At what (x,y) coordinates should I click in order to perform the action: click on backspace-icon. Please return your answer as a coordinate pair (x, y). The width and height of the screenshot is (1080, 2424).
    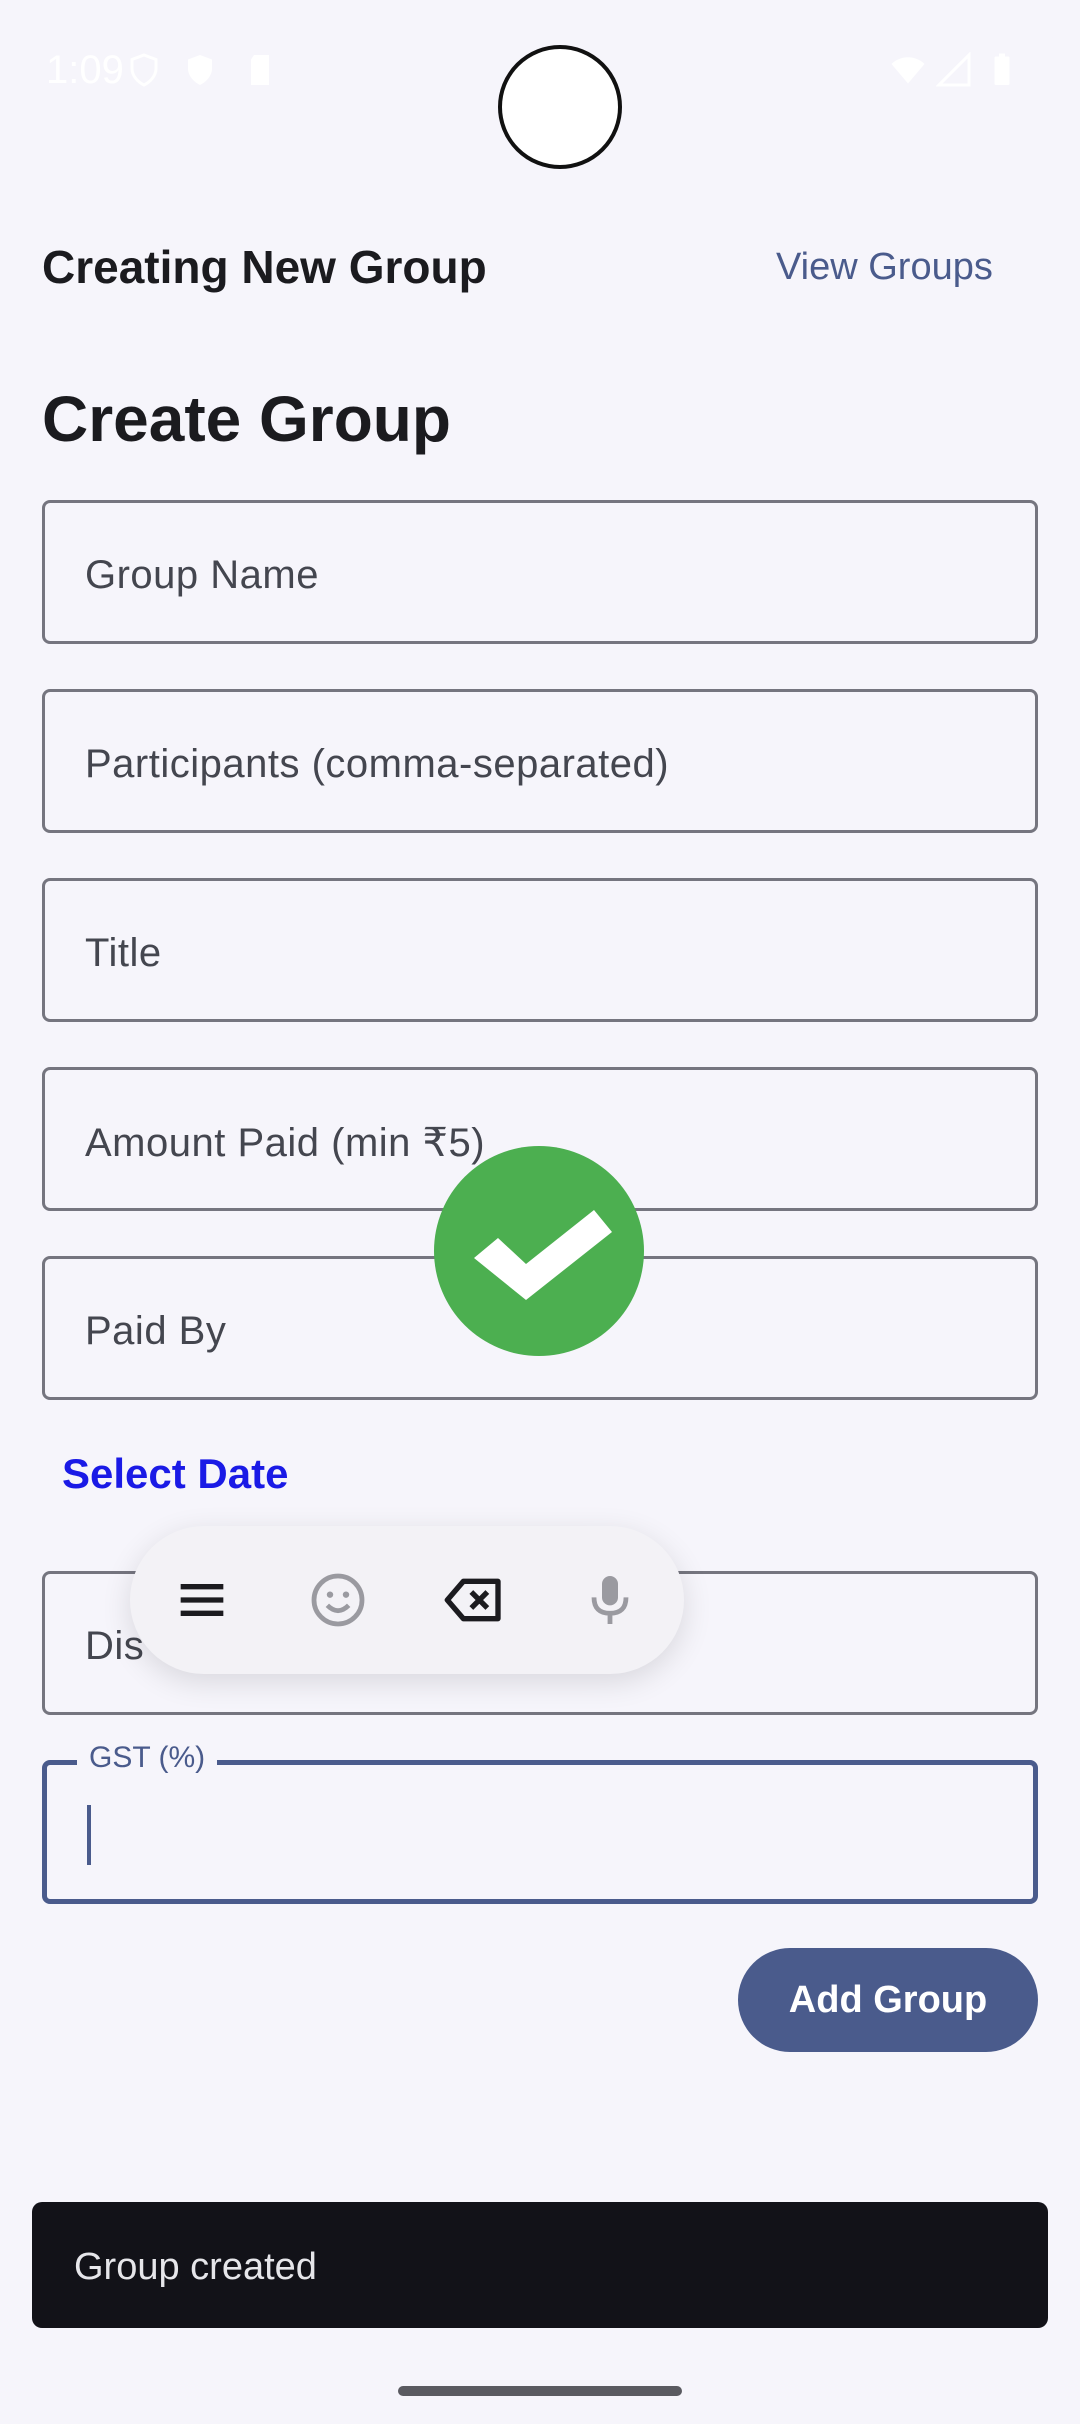
    Looking at the image, I should click on (474, 1600).